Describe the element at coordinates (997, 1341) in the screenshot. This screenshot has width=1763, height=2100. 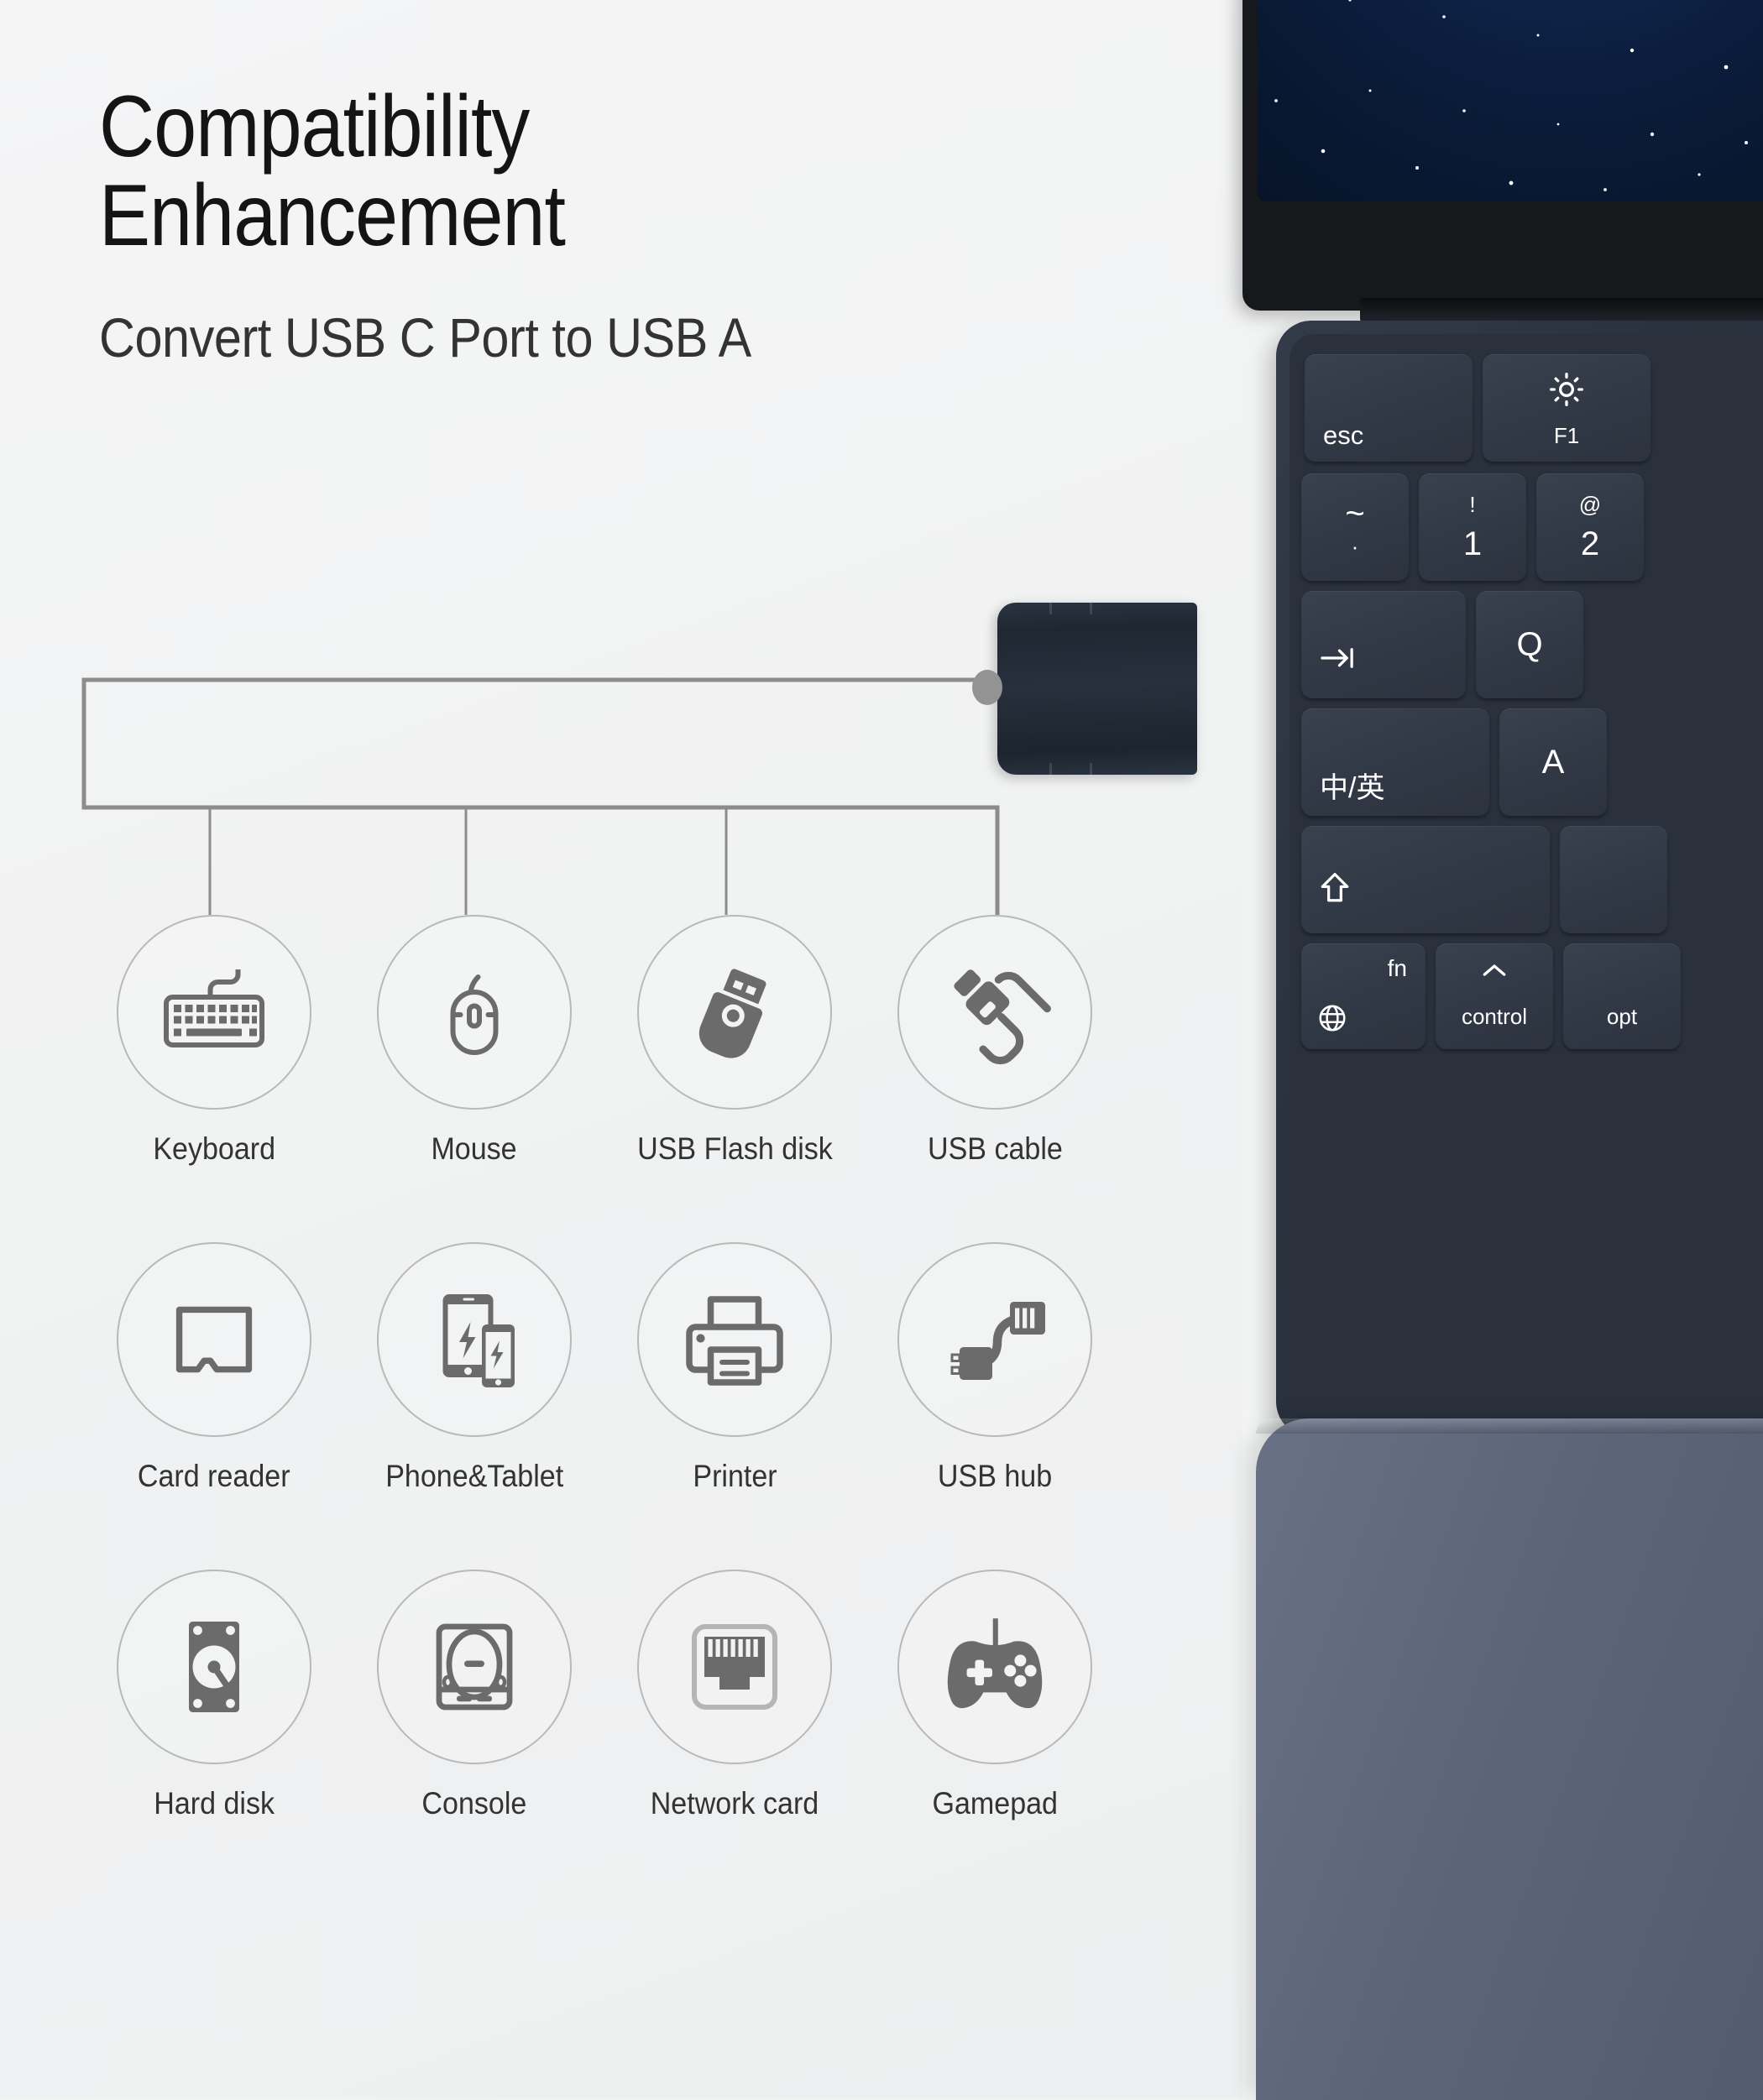
I see `usb-hub-icon` at that location.